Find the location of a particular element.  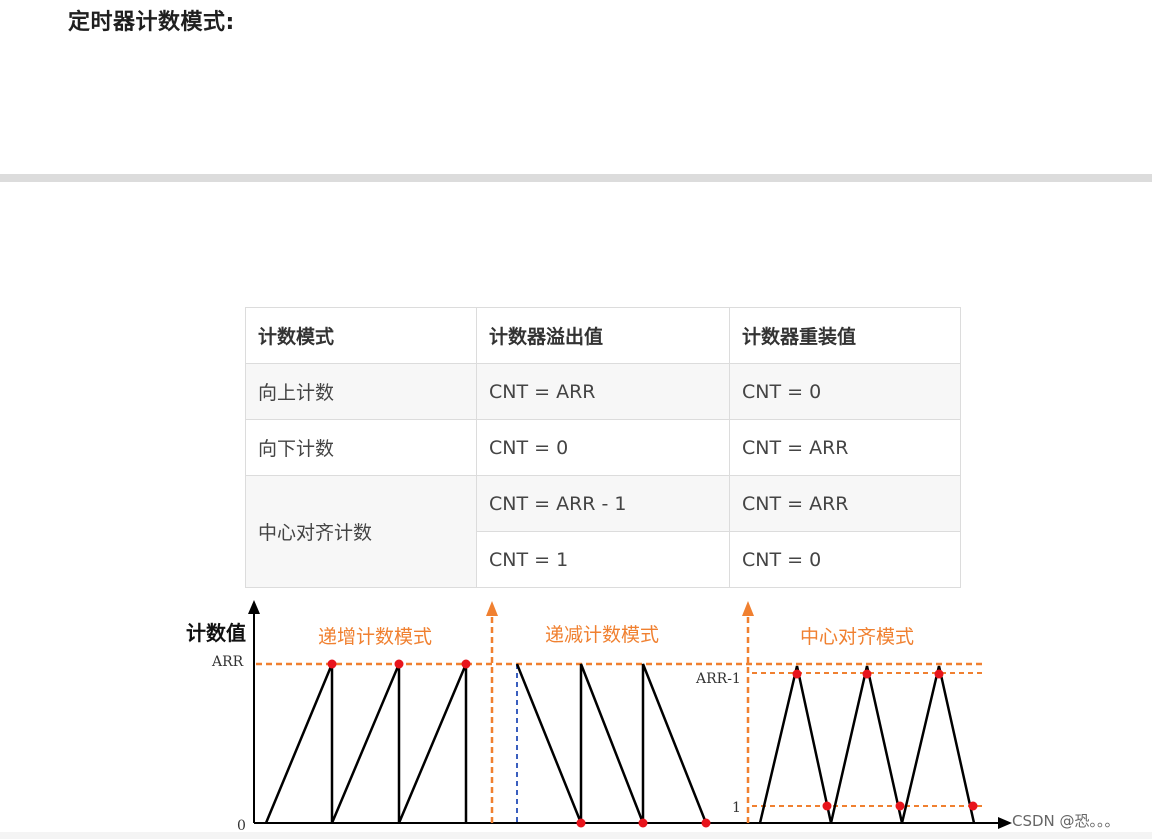

header-mode: 计数模式 is located at coordinates (361, 335).